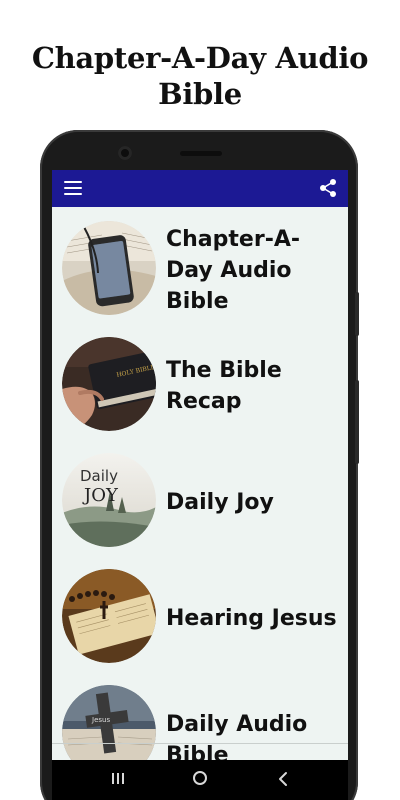  Describe the element at coordinates (73, 188) in the screenshot. I see `hamburger-menu-icon` at that location.